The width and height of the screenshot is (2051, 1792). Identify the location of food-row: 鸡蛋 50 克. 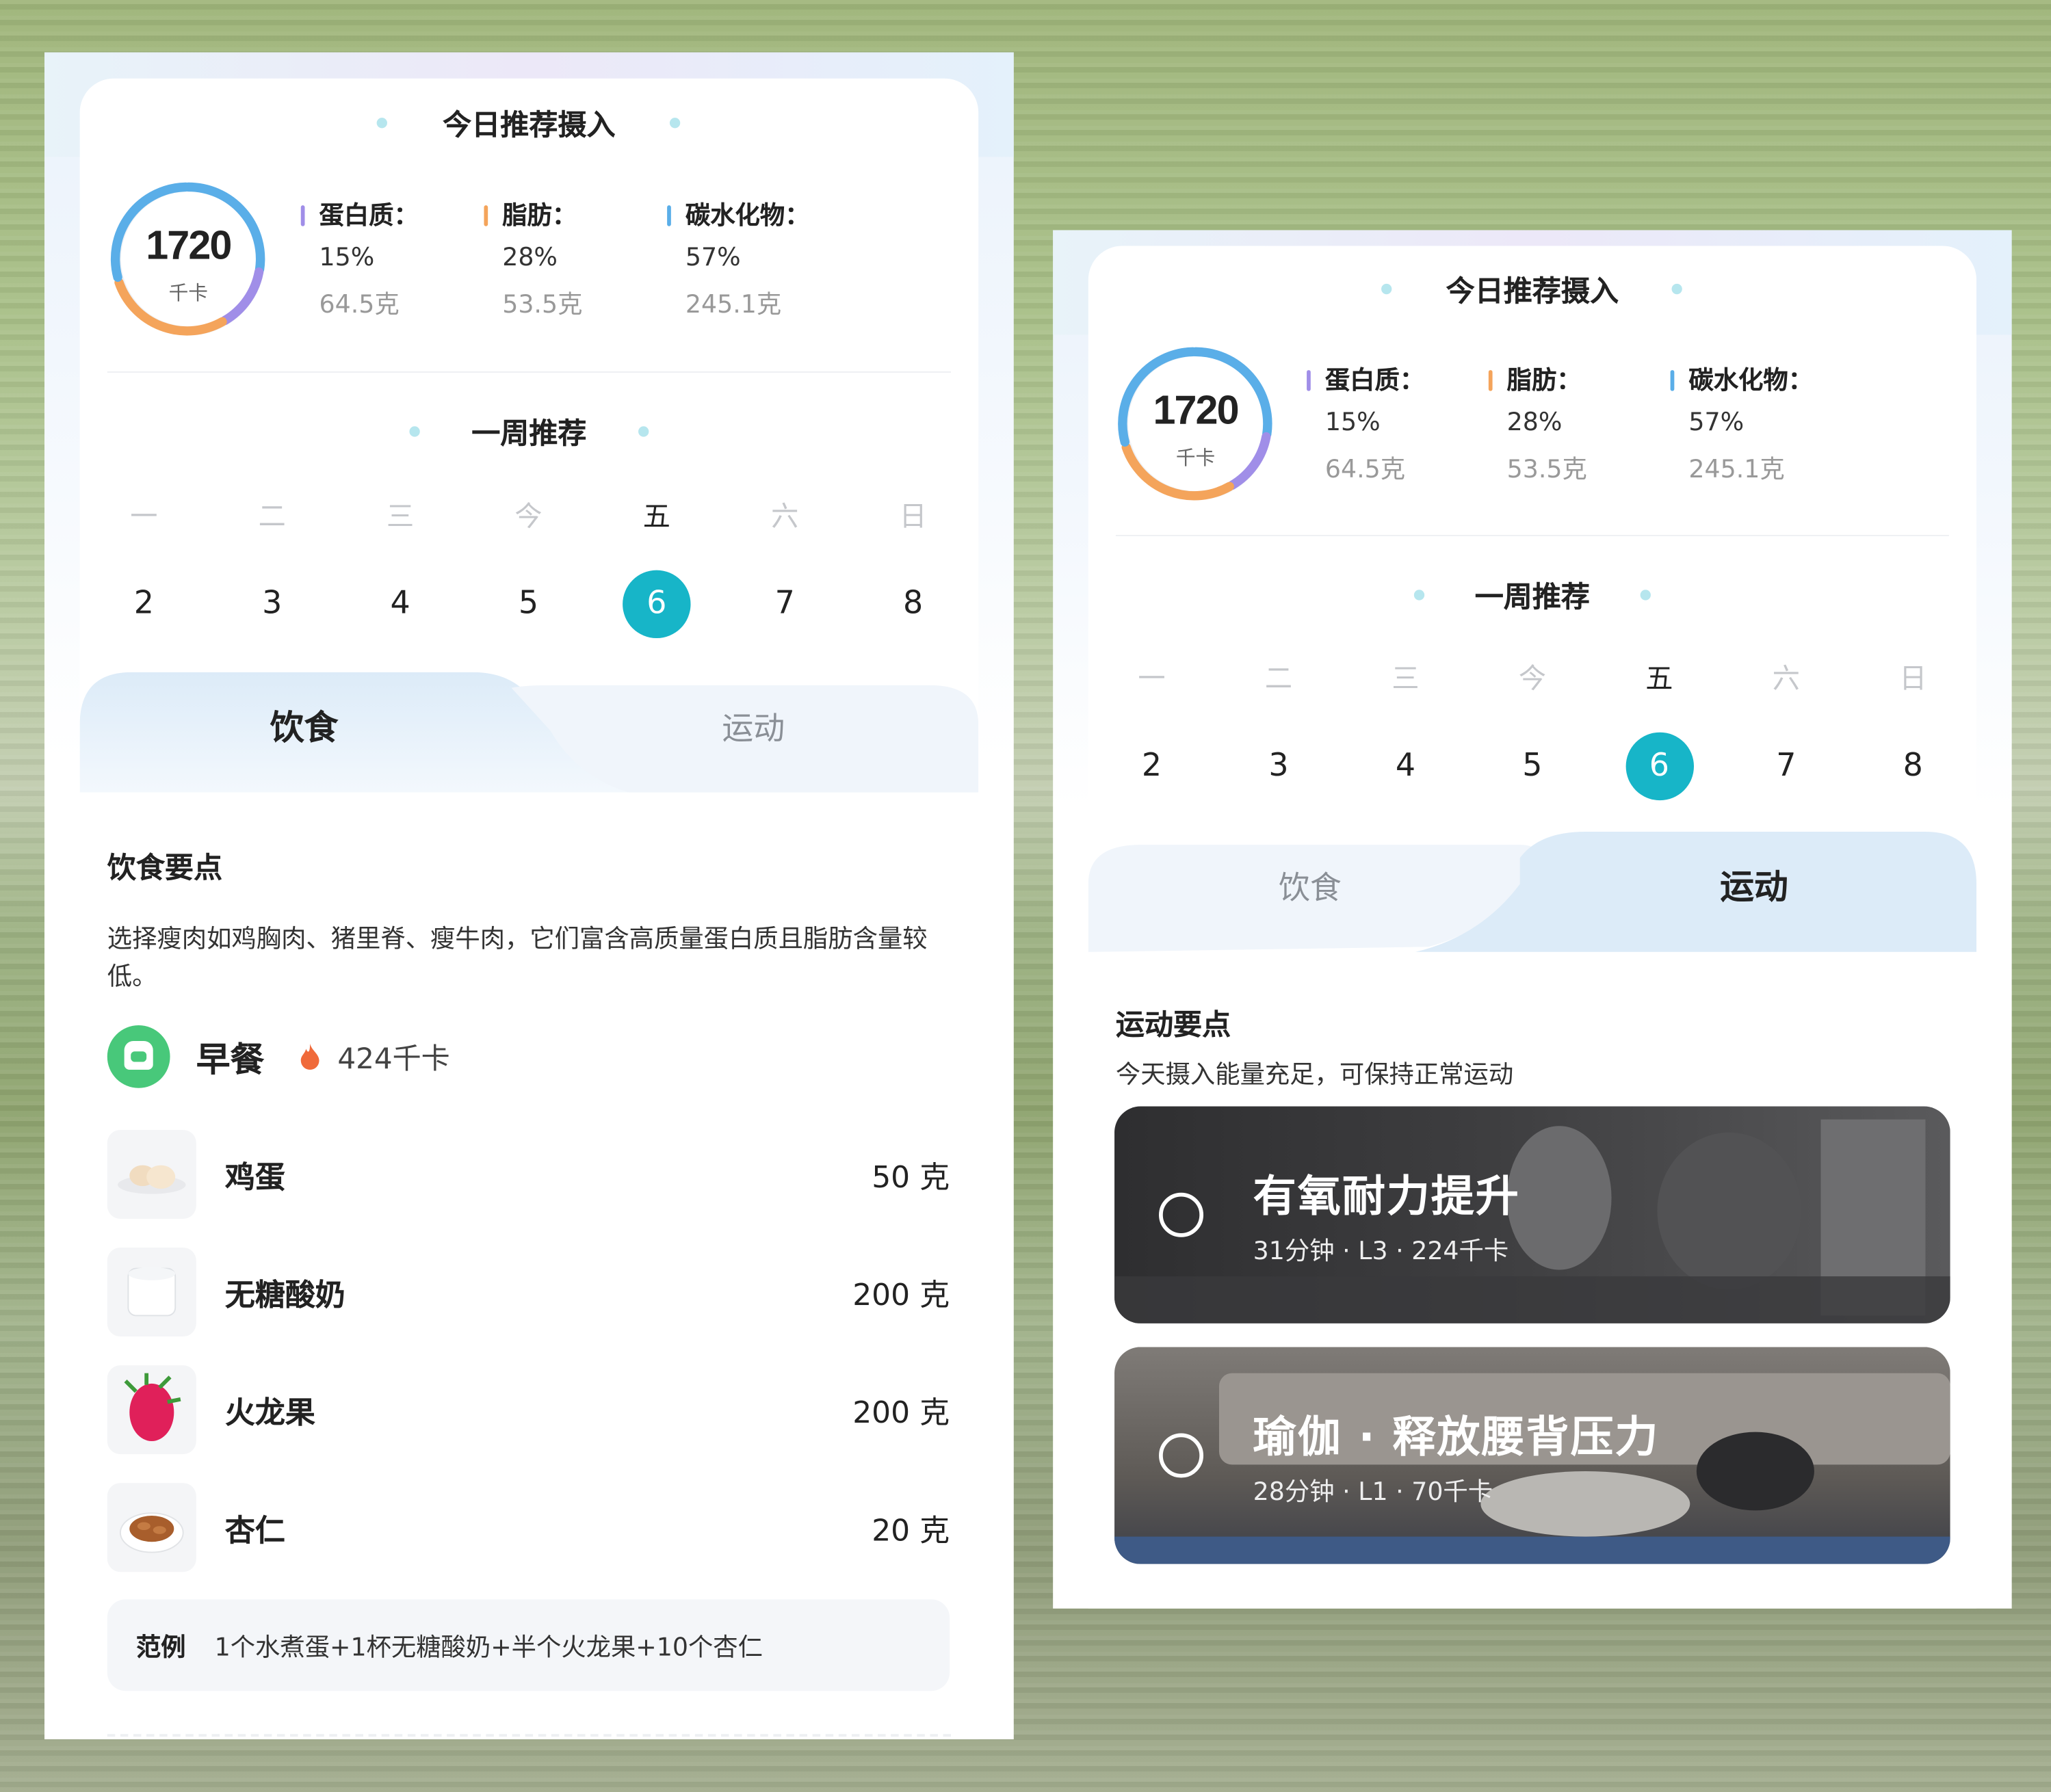
(528, 1174).